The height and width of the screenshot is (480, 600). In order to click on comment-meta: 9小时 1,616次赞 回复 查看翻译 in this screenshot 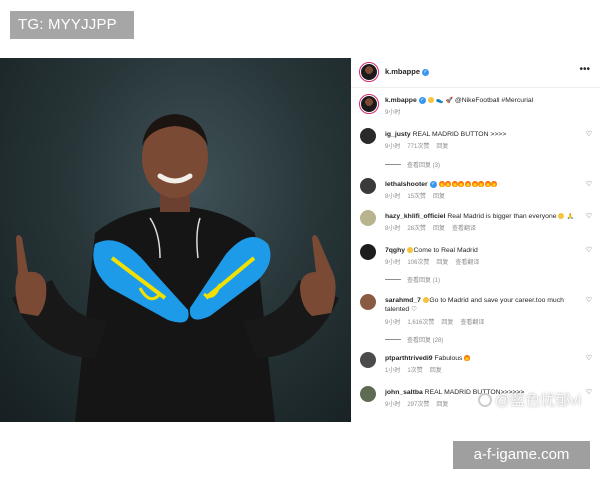, I will do `click(435, 323)`.